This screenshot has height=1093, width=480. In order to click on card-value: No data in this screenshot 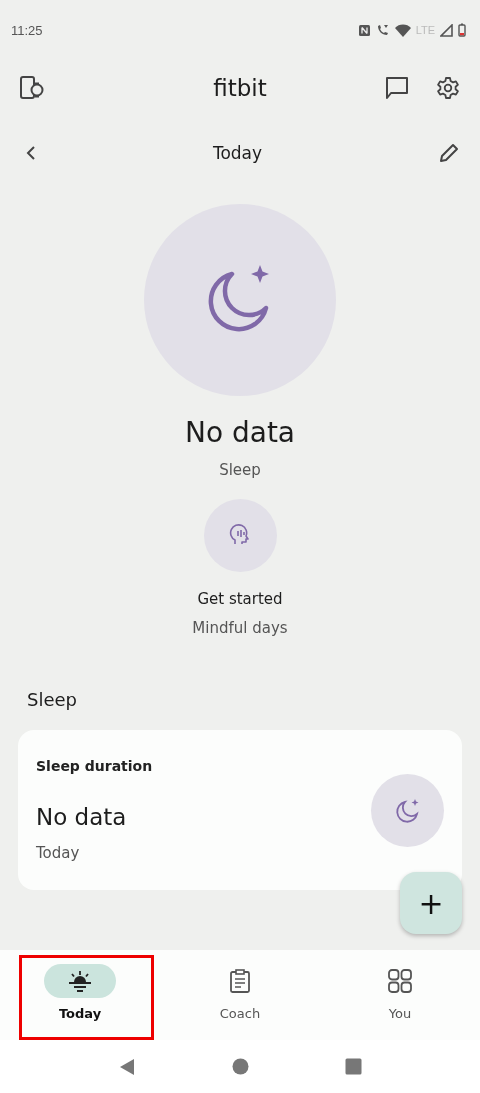, I will do `click(82, 817)`.